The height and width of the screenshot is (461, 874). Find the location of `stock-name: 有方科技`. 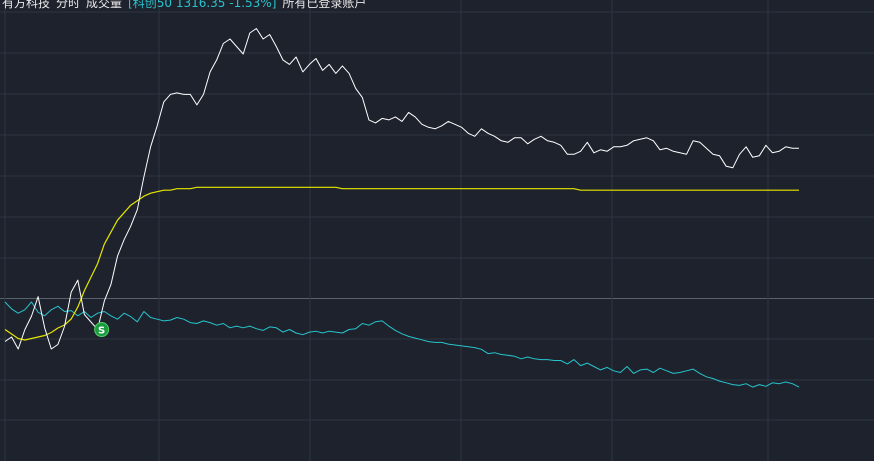

stock-name: 有方科技 is located at coordinates (26, 5).